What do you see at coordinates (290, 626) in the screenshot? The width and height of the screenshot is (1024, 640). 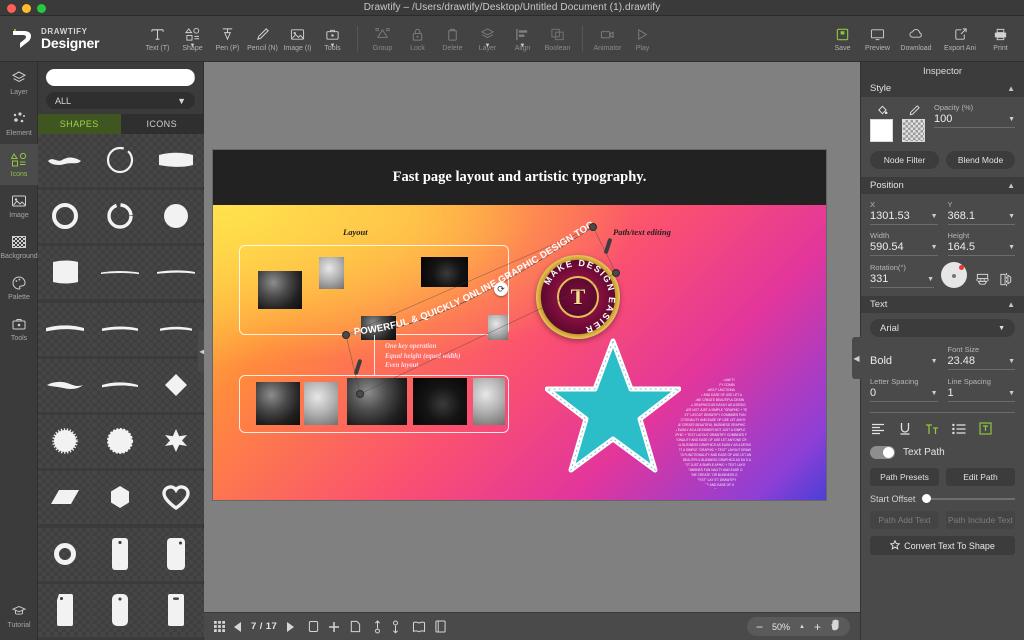 I see `next-page-icon` at bounding box center [290, 626].